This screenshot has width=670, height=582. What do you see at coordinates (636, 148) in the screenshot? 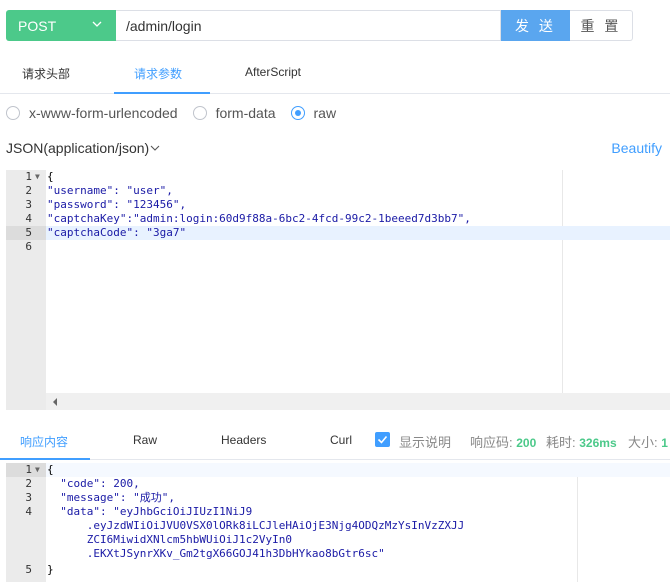
I see `beautify-button: Beautify` at bounding box center [636, 148].